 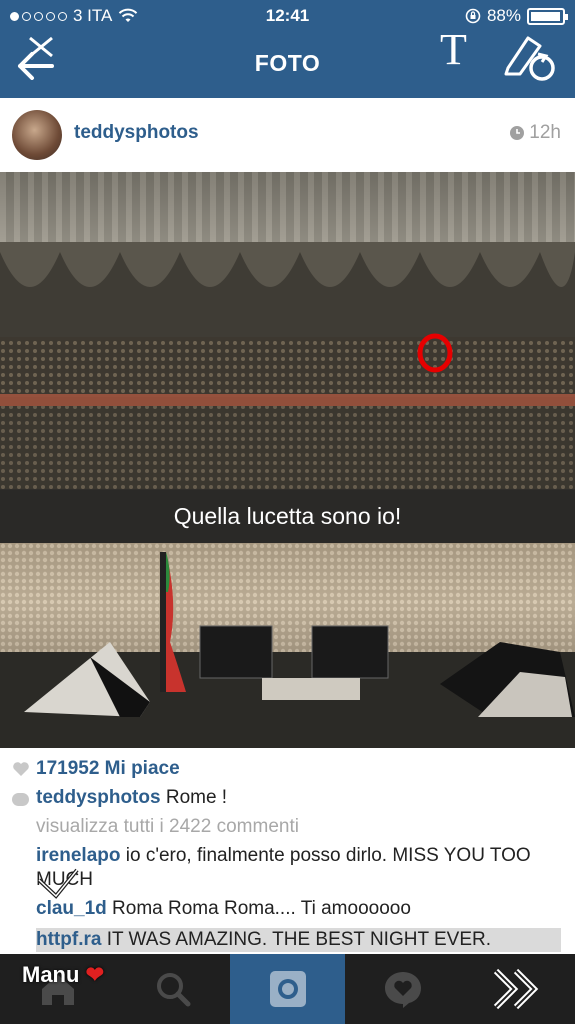 I want to click on tab-bar: Manu ❤, so click(x=287, y=989).